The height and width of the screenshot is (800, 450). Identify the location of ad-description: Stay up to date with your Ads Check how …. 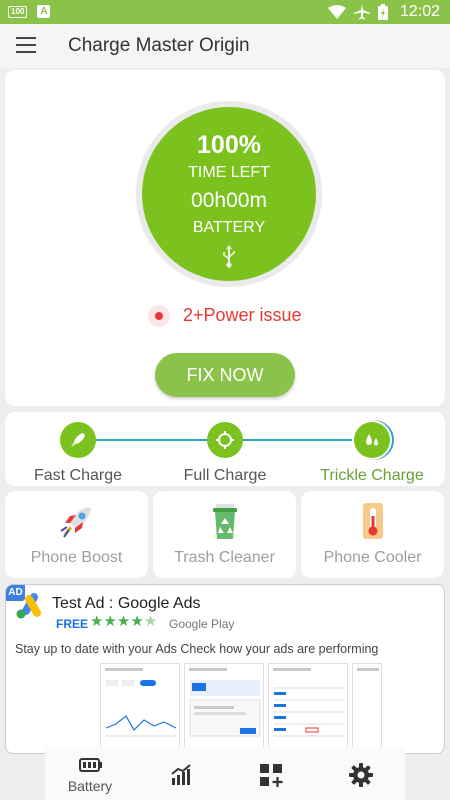
(197, 649).